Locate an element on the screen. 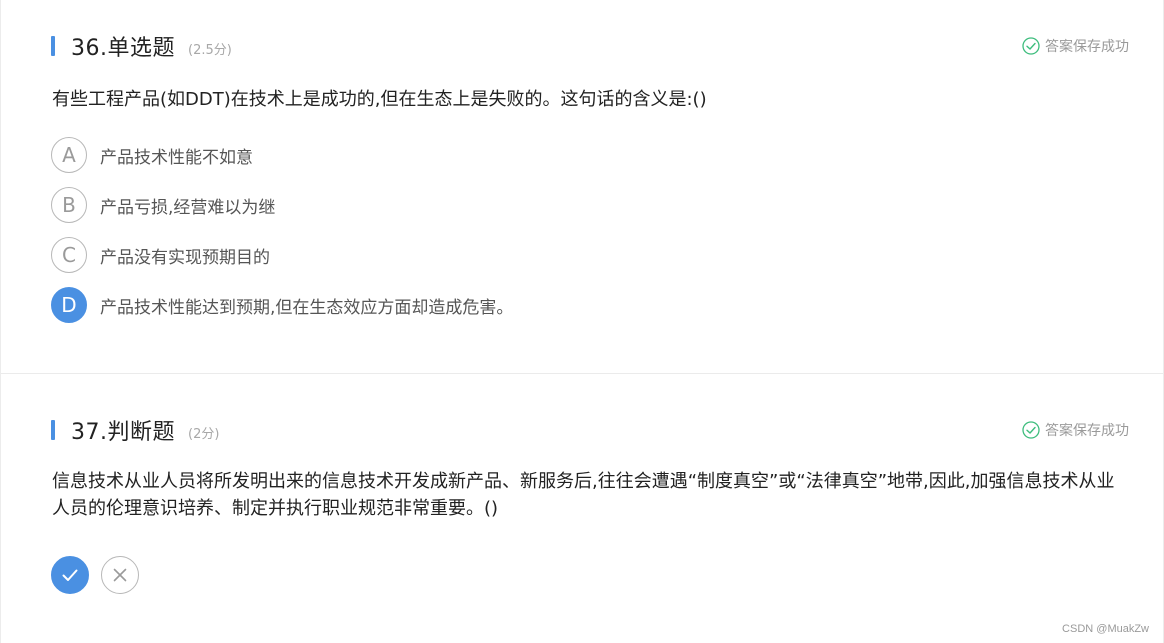 This screenshot has width=1164, height=643. question-header: 36.单选题 (2.5分) is located at coordinates (141, 47).